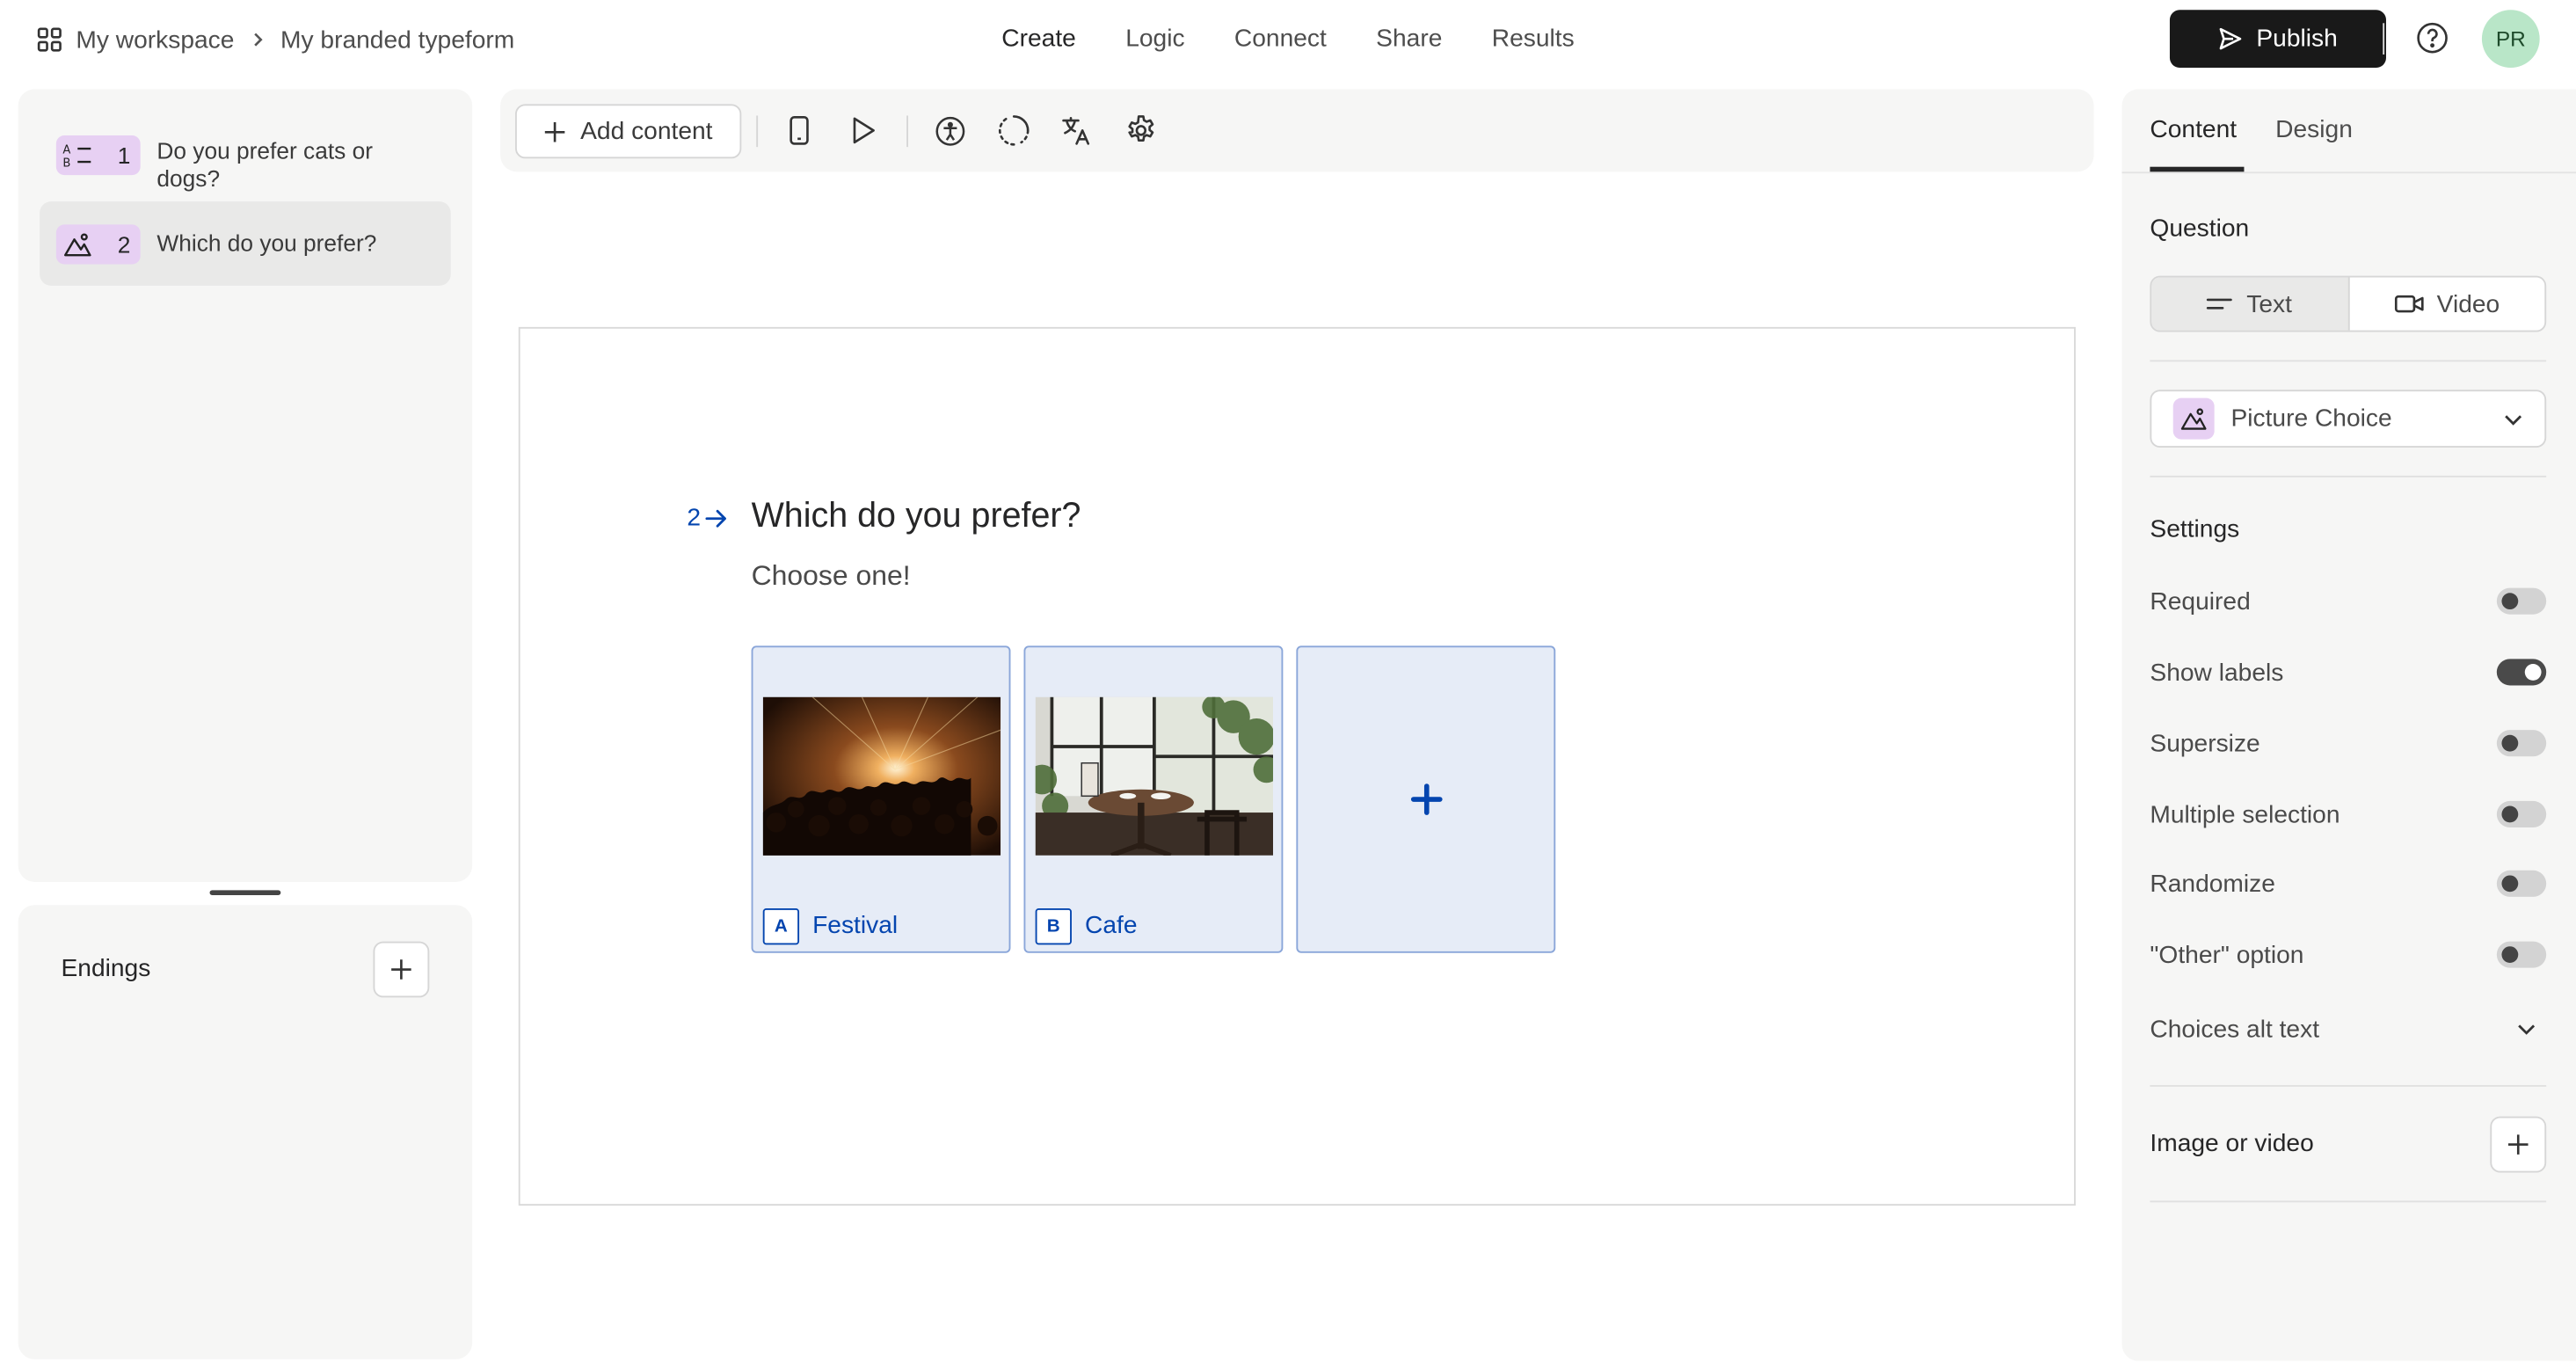 Image resolution: width=2576 pixels, height=1370 pixels. What do you see at coordinates (2432, 38) in the screenshot?
I see `help-icon` at bounding box center [2432, 38].